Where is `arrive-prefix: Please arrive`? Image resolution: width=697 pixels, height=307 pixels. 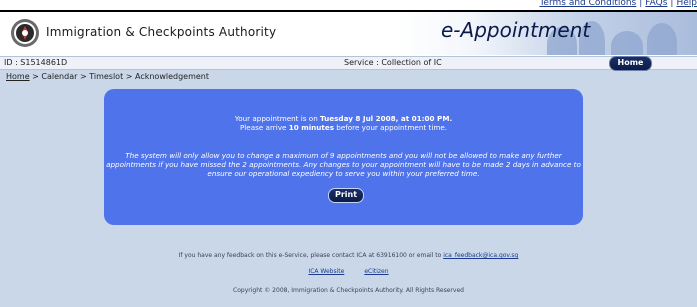
arrive-prefix: Please arrive is located at coordinates (264, 127).